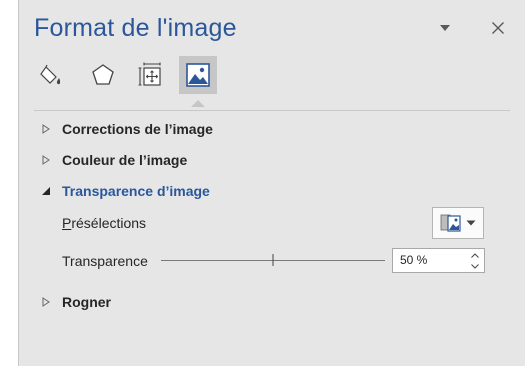 The image size is (525, 366). What do you see at coordinates (198, 103) in the screenshot?
I see `active-tab-pointer` at bounding box center [198, 103].